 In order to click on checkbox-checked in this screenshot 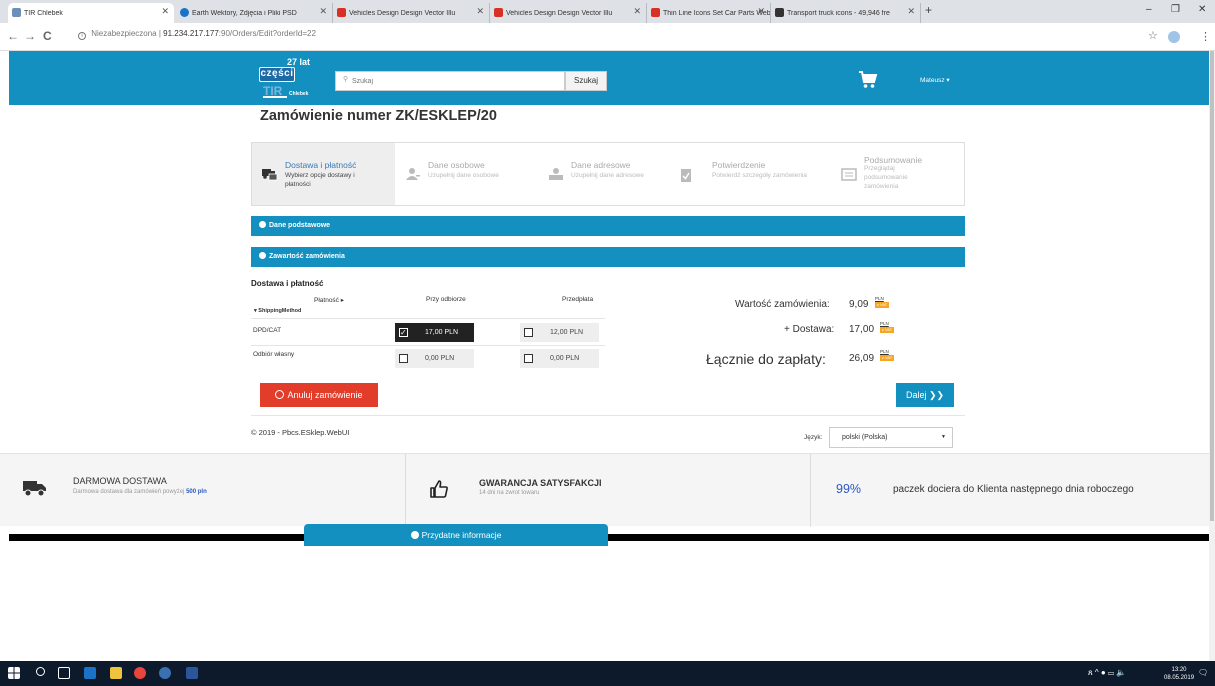, I will do `click(403, 332)`.